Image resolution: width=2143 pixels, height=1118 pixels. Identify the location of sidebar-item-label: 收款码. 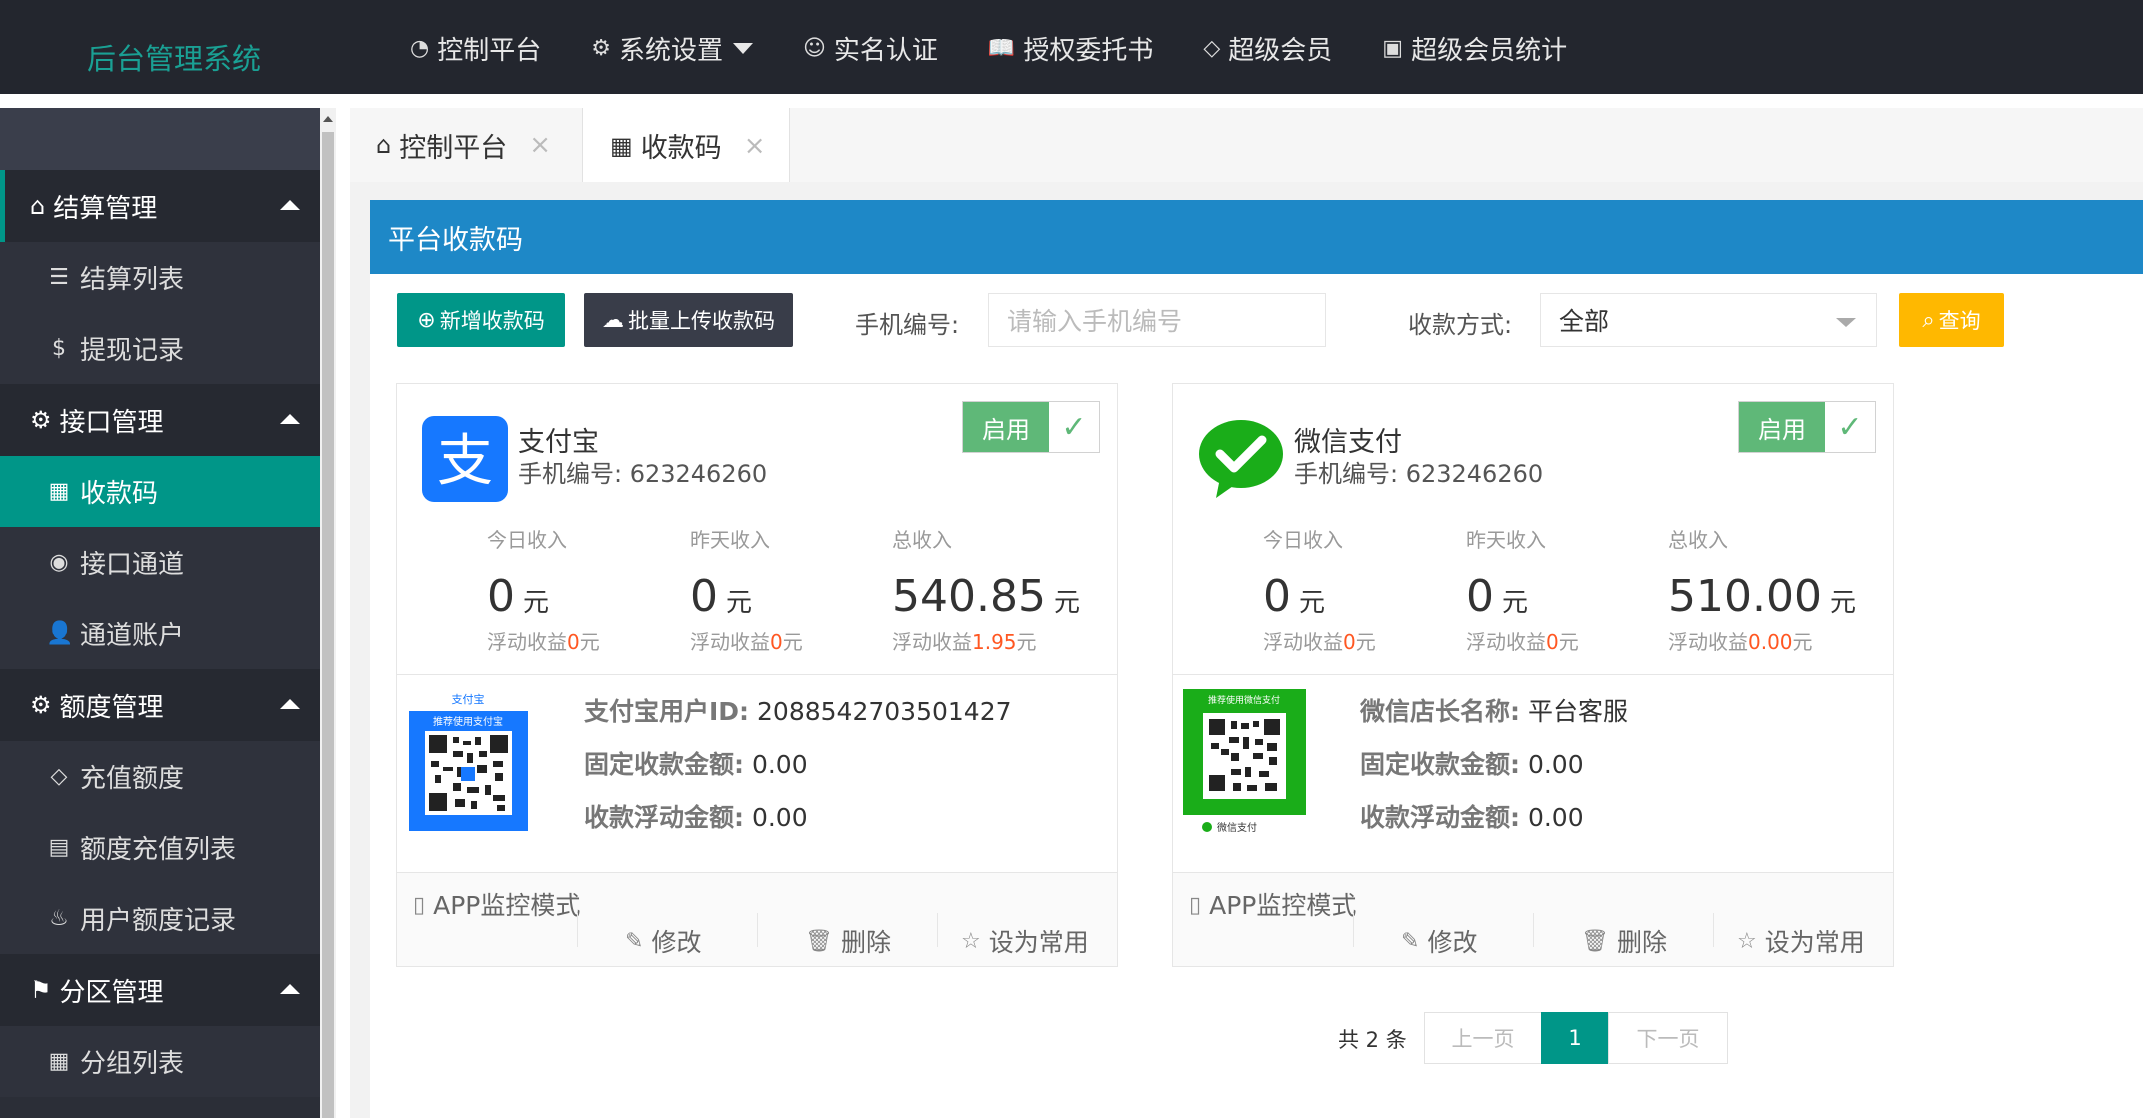
(119, 494).